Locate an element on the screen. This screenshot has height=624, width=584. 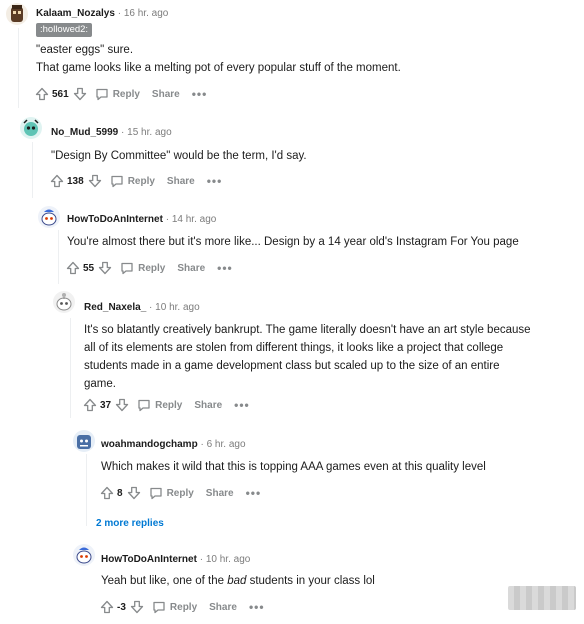
comment-line: game. is located at coordinates (100, 384).